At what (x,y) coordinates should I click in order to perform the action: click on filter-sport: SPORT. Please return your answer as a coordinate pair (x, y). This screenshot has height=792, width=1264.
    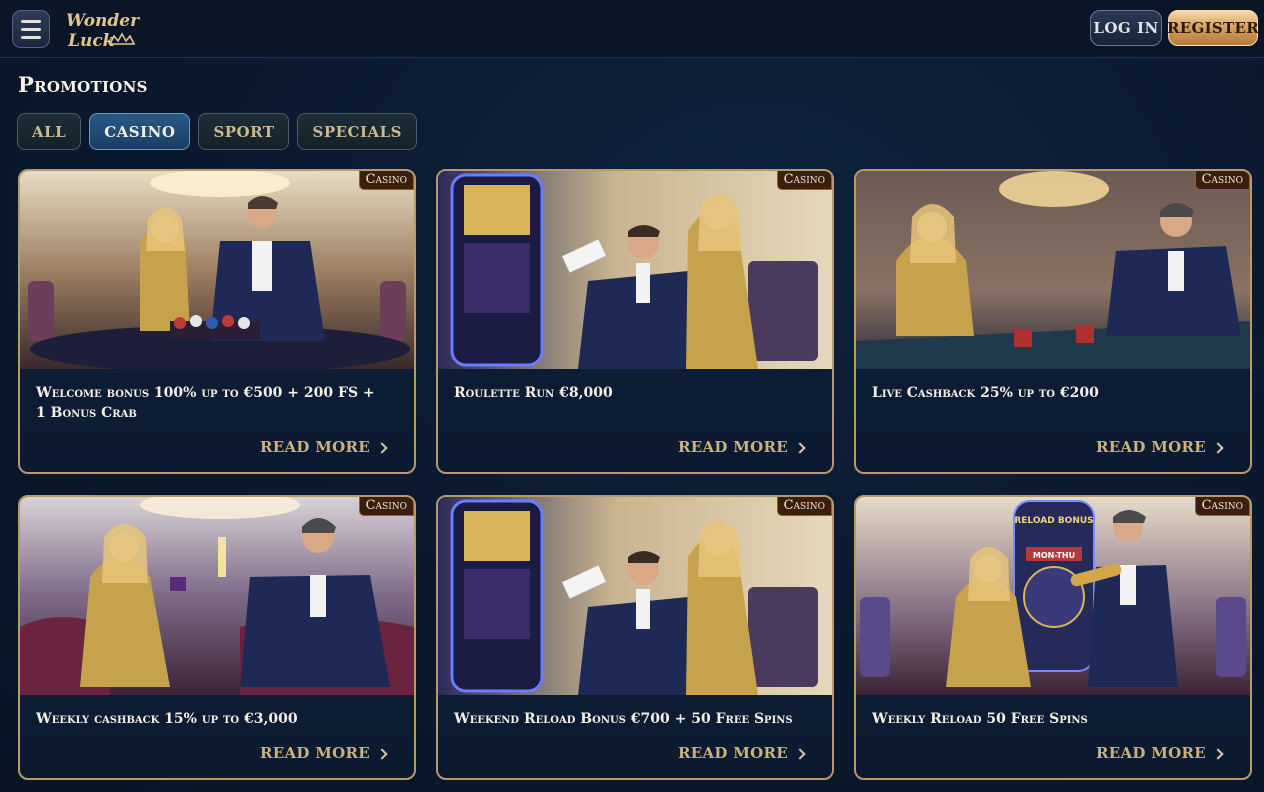
    Looking at the image, I should click on (244, 131).